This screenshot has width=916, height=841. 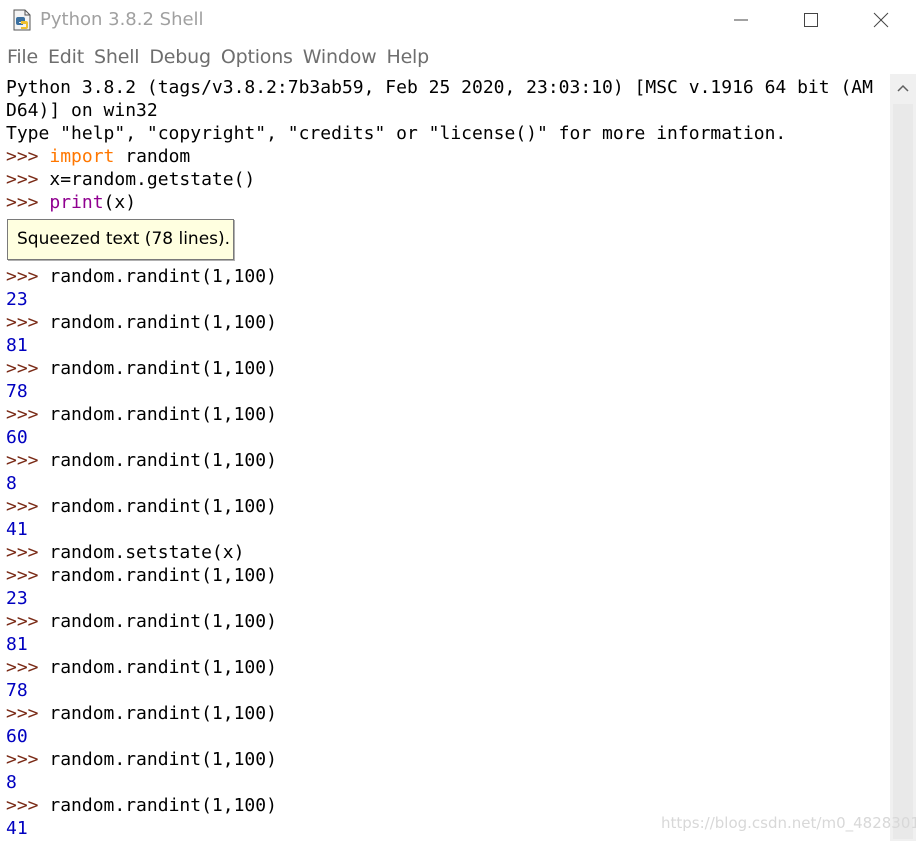 I want to click on command-text: random, so click(x=152, y=156).